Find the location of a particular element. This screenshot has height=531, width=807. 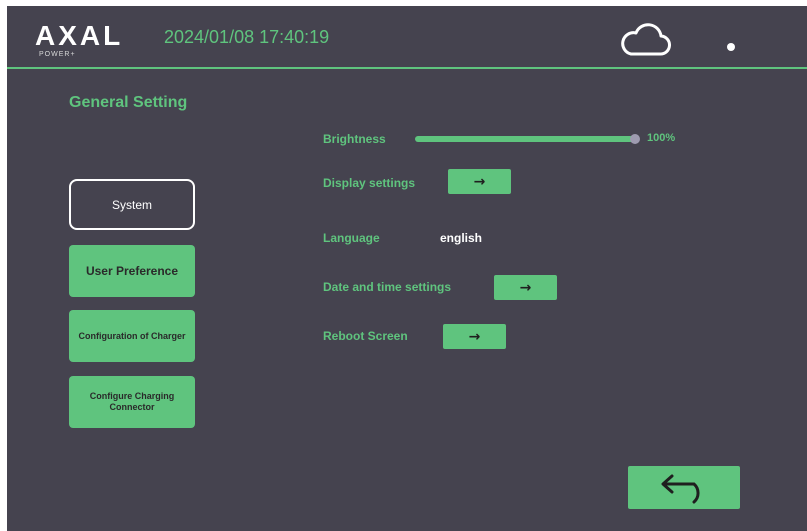

brightness-label: Brightness is located at coordinates (354, 139).